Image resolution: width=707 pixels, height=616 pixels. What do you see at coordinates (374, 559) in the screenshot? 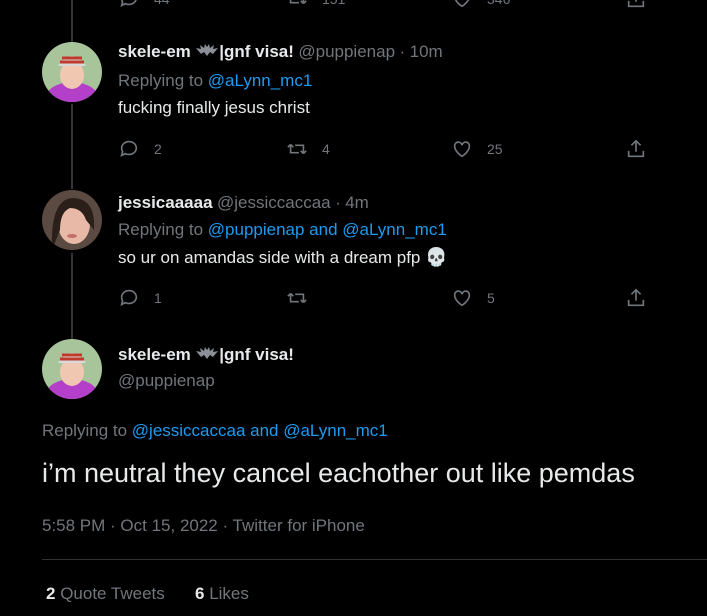
I see `divider` at bounding box center [374, 559].